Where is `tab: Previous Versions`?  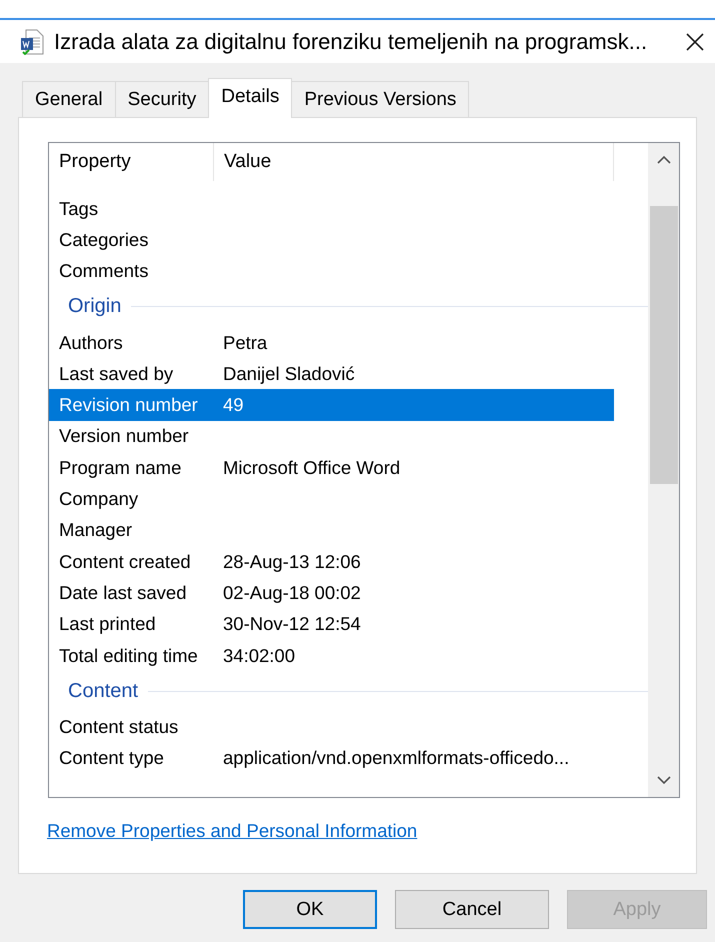 tab: Previous Versions is located at coordinates (380, 99).